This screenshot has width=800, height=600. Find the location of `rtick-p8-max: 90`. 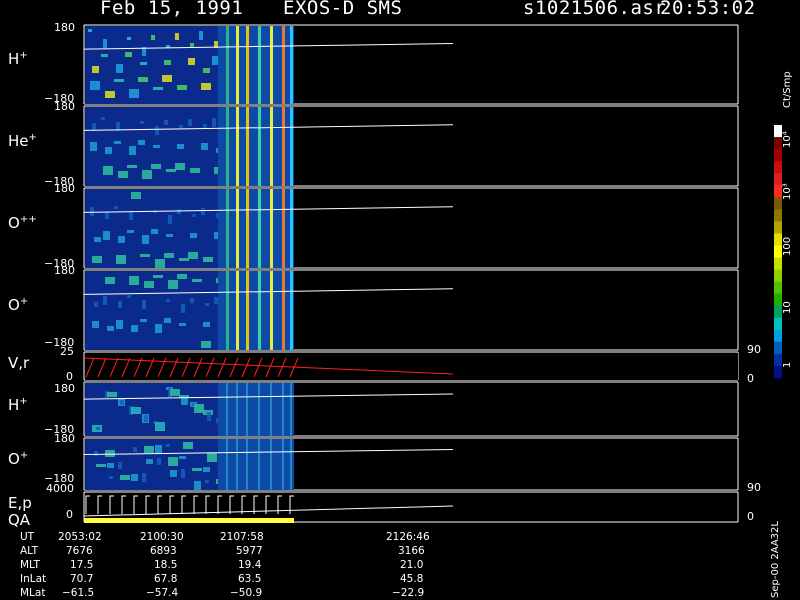

rtick-p8-max: 90 is located at coordinates (754, 487).